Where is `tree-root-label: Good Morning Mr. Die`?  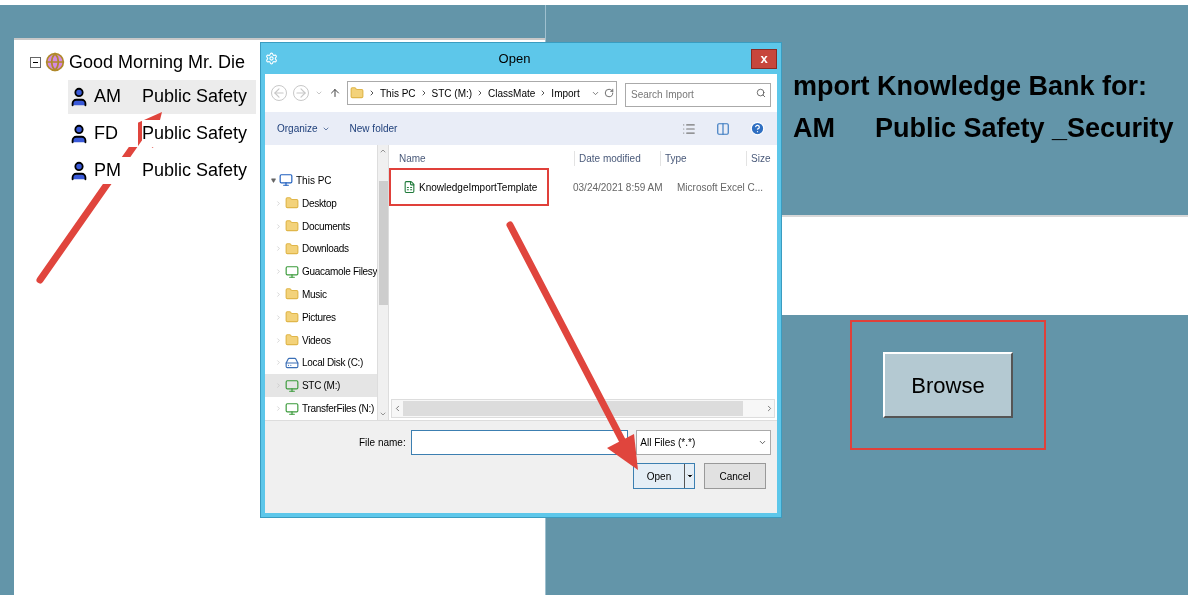
tree-root-label: Good Morning Mr. Die is located at coordinates (157, 62).